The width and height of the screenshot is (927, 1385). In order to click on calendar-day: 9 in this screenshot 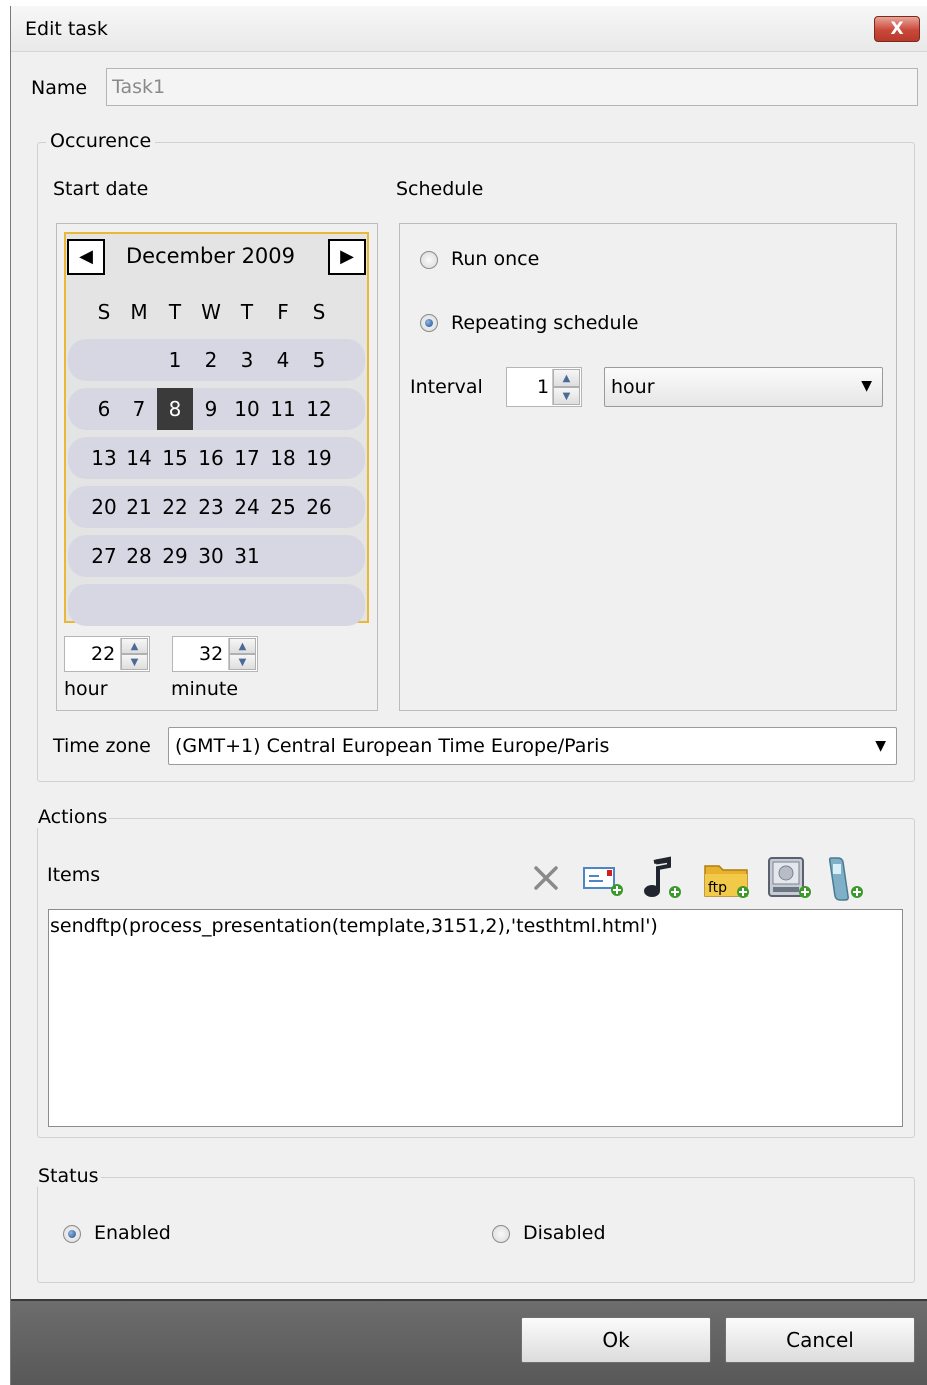, I will do `click(211, 409)`.